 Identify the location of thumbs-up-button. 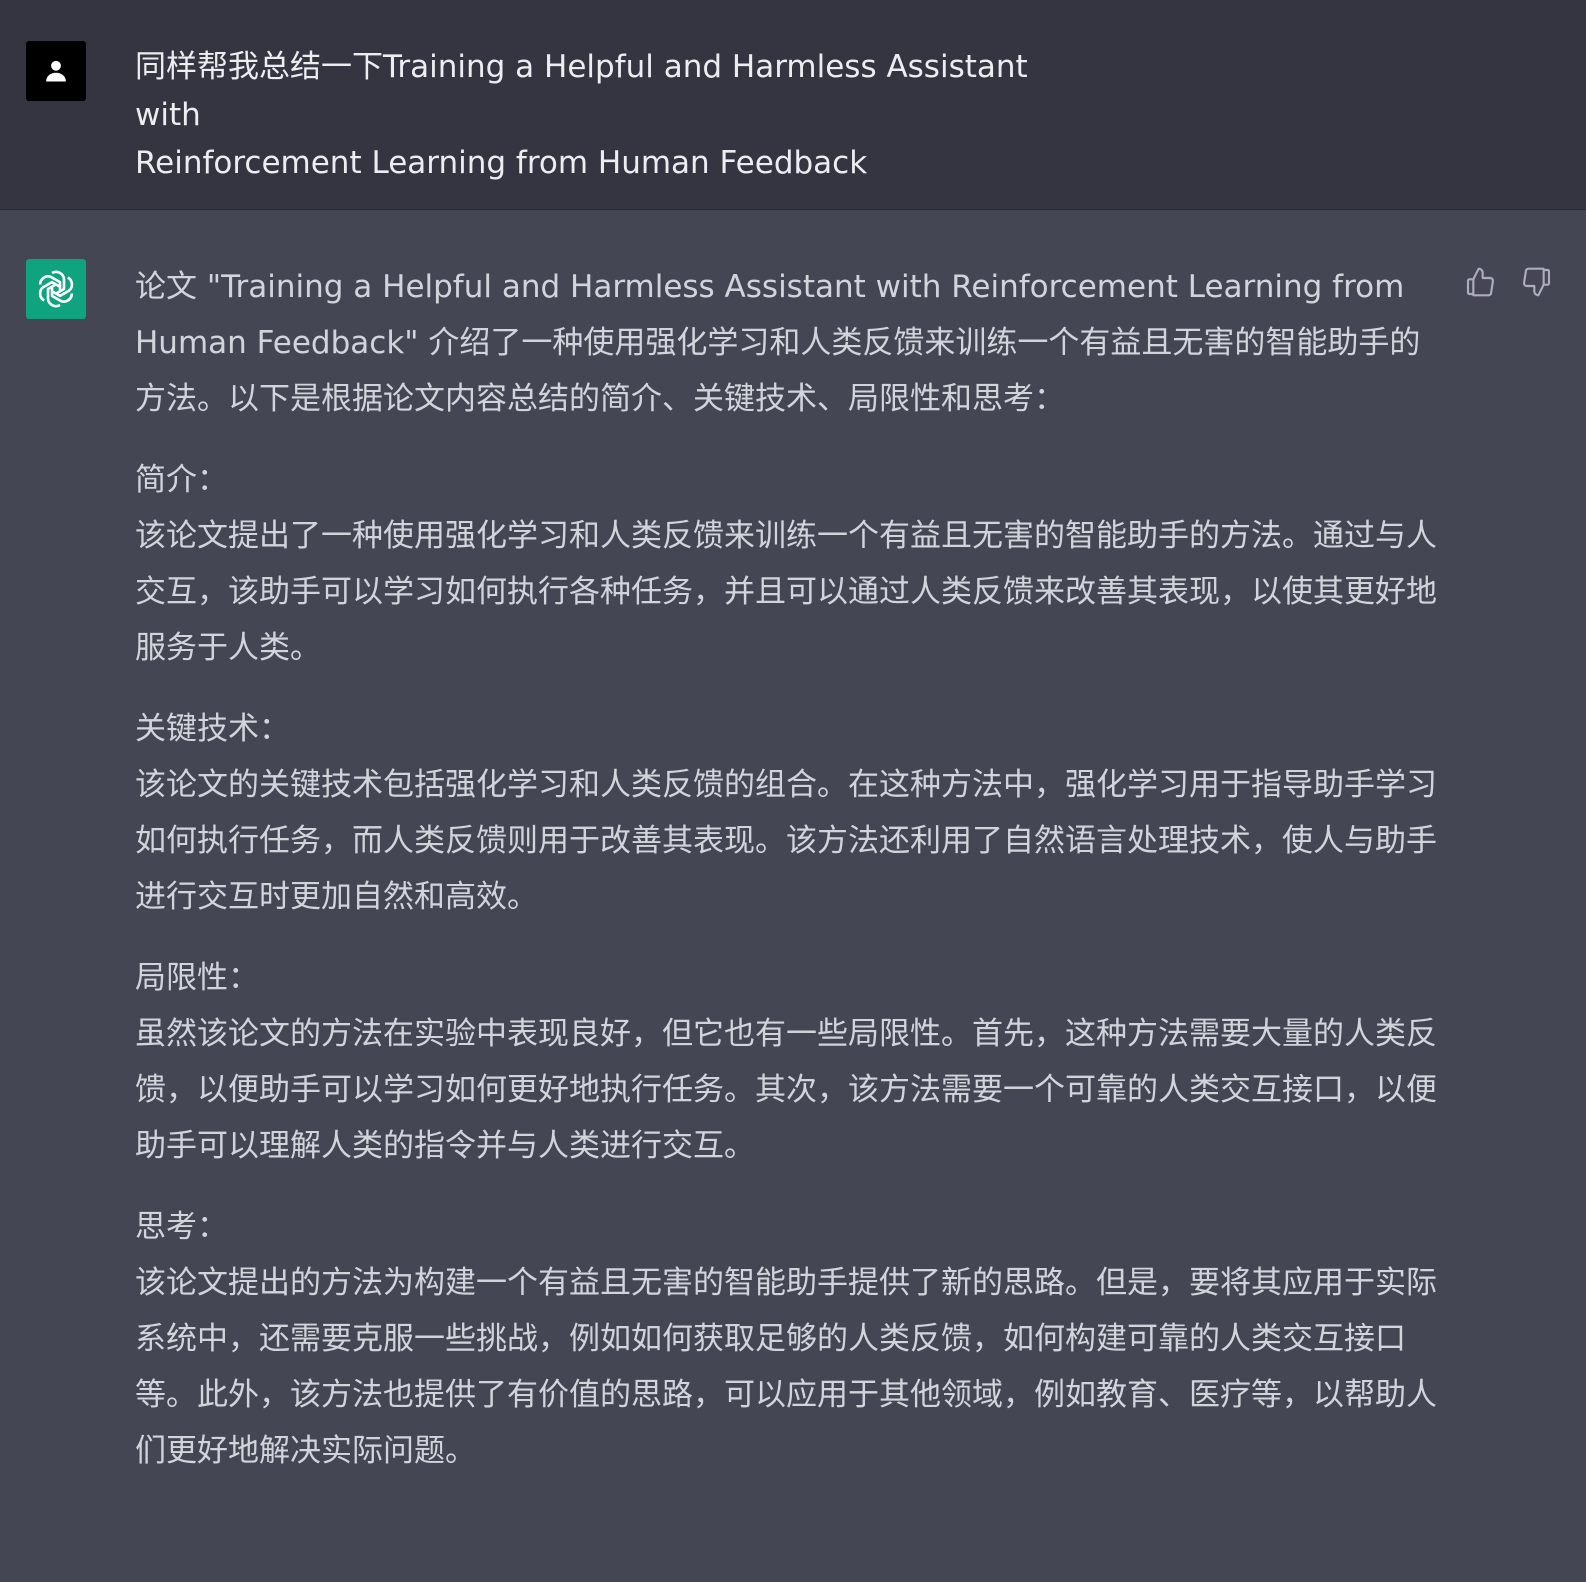
(1480, 282).